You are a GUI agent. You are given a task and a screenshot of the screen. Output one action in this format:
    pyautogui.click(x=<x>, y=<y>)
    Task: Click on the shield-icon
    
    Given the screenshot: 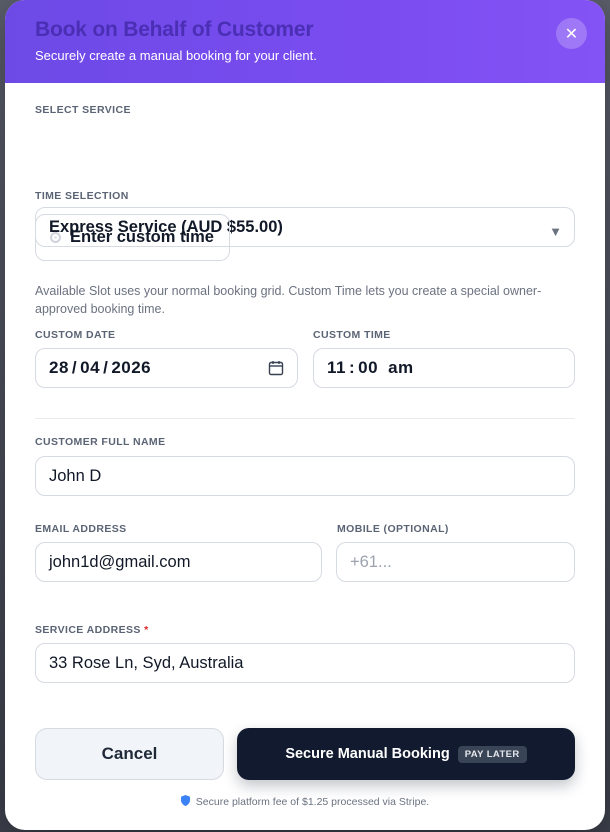 What is the action you would take?
    pyautogui.click(x=185, y=802)
    